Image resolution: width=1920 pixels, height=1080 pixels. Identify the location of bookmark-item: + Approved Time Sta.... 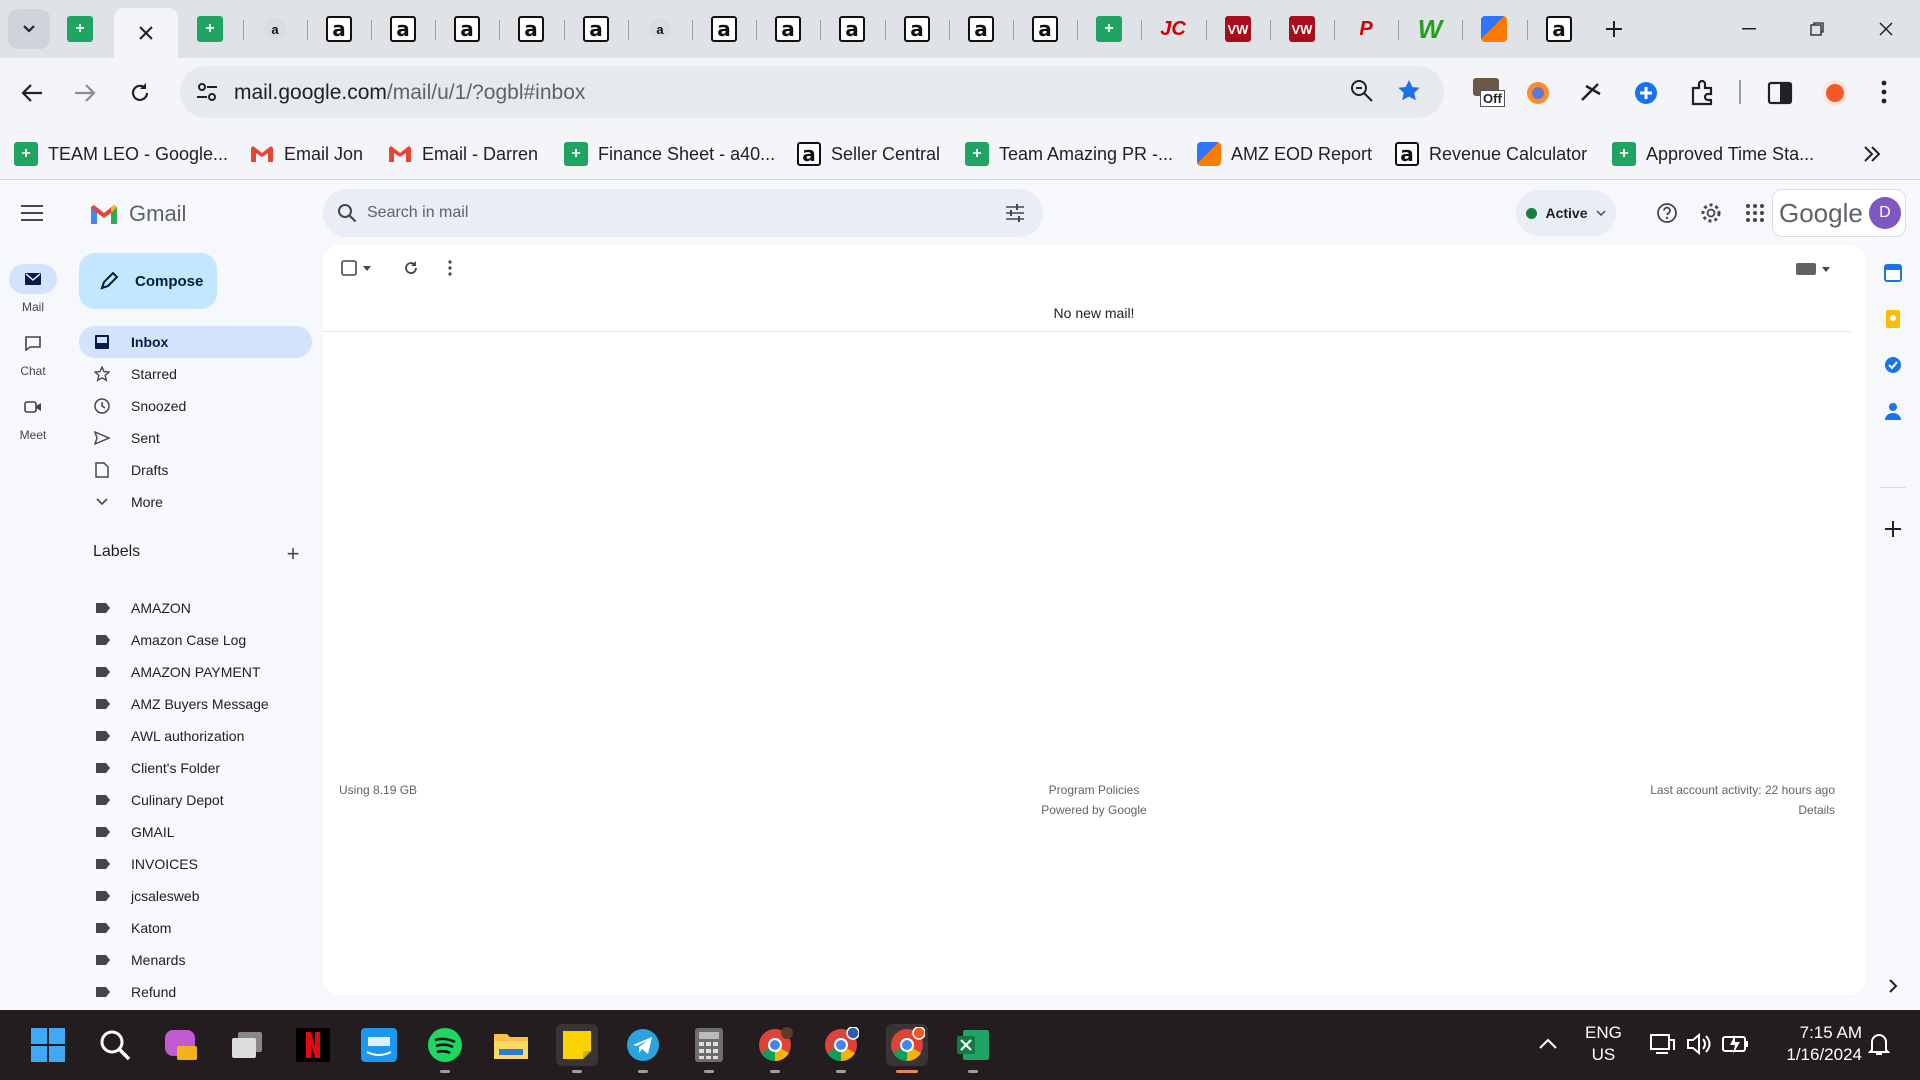
(1713, 154).